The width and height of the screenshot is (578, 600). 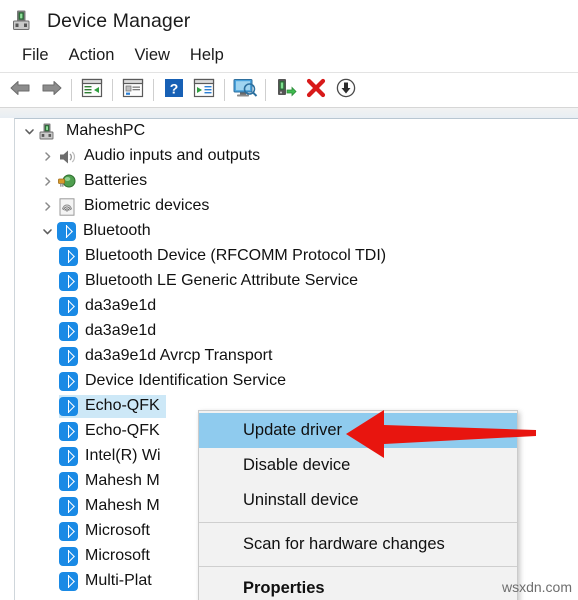 I want to click on help-icon: ?, so click(x=174, y=90).